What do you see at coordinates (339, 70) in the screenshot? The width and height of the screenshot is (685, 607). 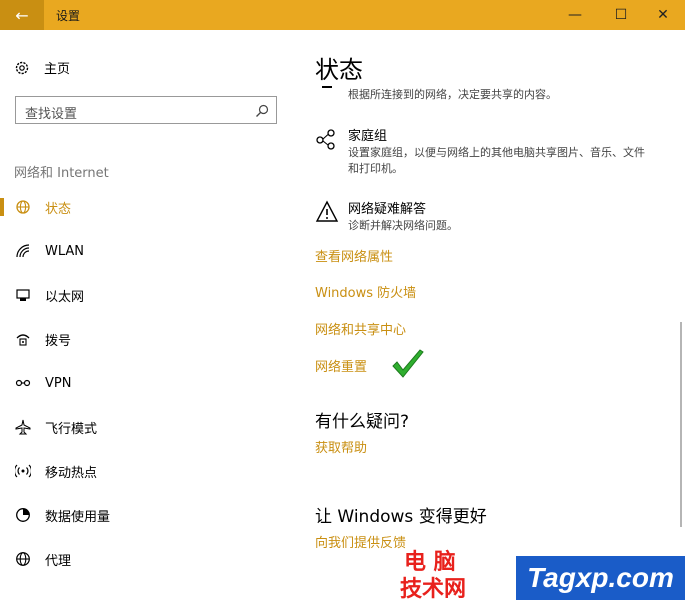 I see `page-title: 状态` at bounding box center [339, 70].